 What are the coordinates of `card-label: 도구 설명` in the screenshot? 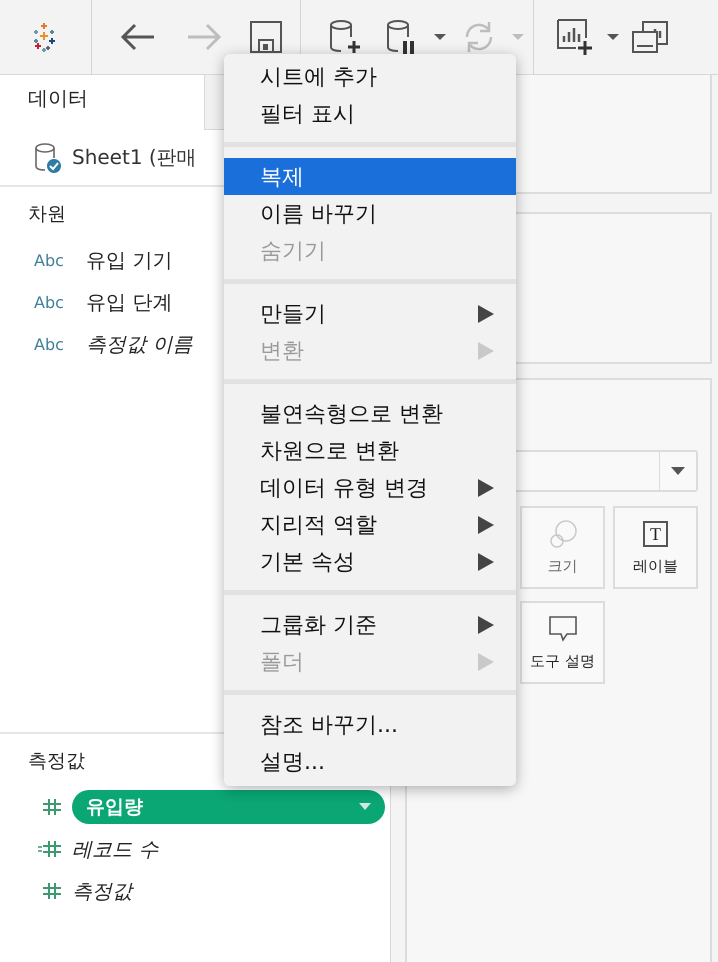 It's located at (562, 661).